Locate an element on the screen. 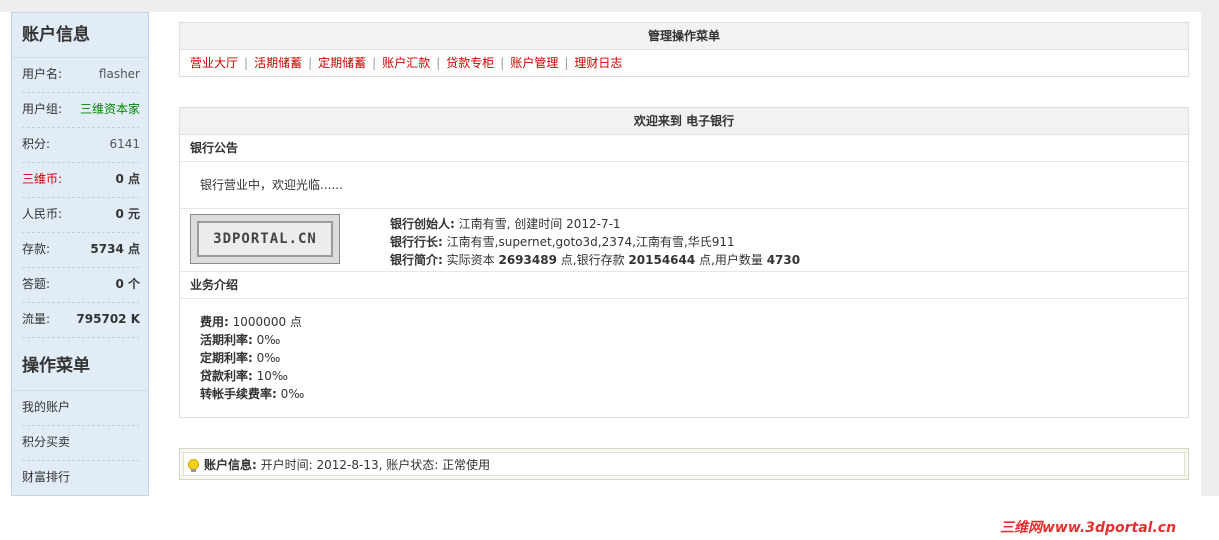 Image resolution: width=1219 pixels, height=540 pixels. notice-heading: 银行公告 is located at coordinates (684, 148).